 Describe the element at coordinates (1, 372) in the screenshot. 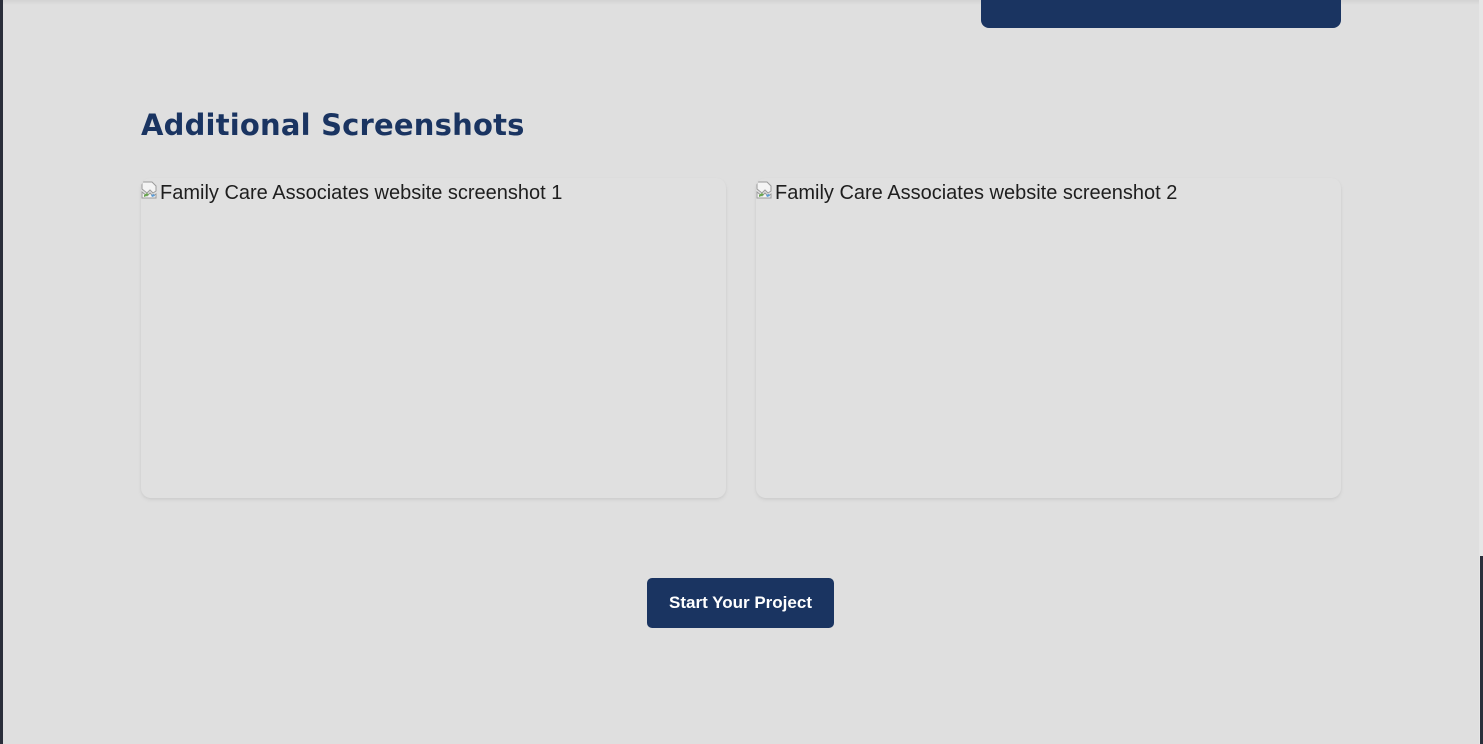

I see `window-left-border` at that location.